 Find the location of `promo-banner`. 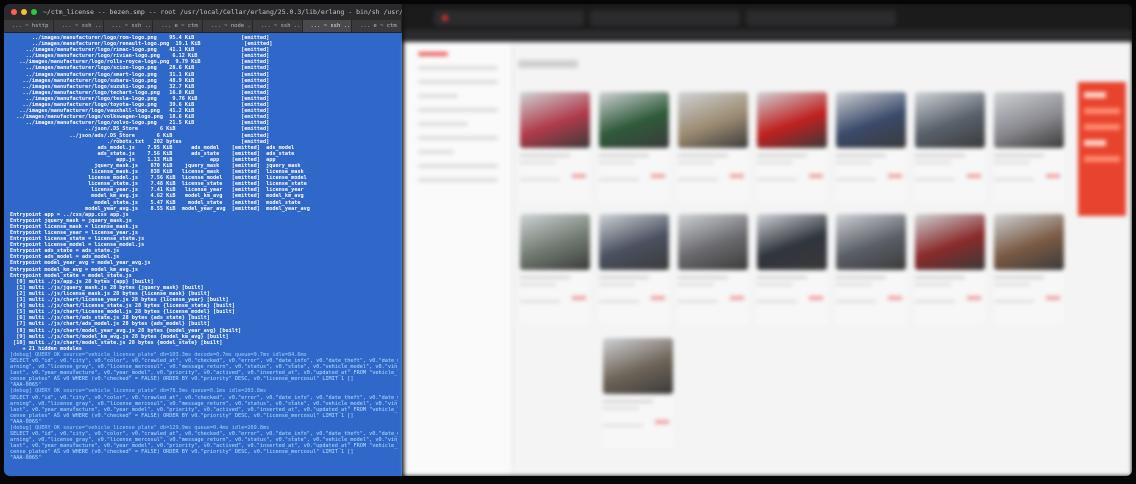

promo-banner is located at coordinates (1102, 149).